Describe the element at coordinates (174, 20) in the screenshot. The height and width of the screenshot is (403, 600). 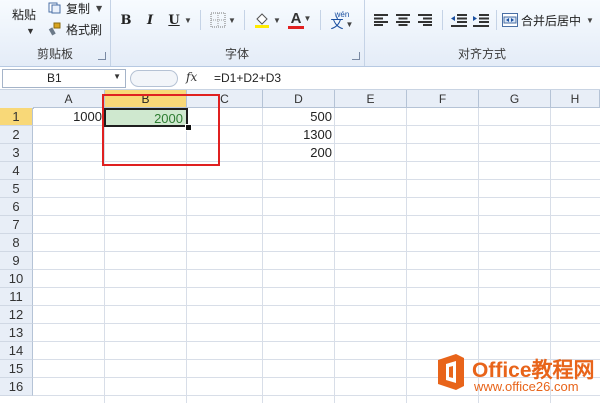
I see `underline-button: U` at that location.